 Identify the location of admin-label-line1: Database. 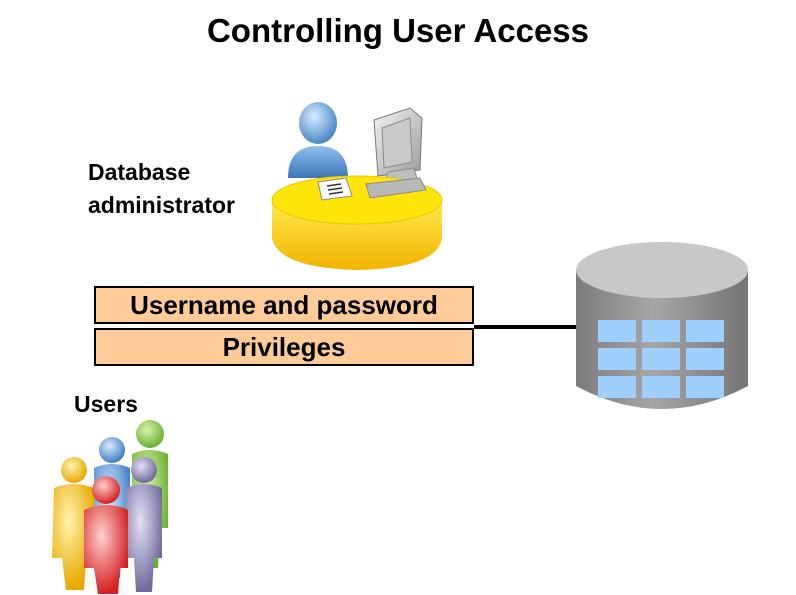
(139, 172).